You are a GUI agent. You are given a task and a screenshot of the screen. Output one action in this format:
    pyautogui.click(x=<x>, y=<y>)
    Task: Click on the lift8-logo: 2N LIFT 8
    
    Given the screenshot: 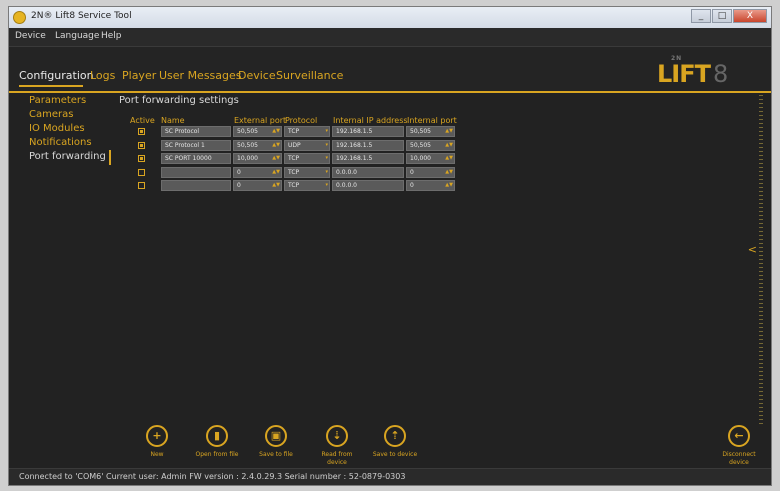 What is the action you would take?
    pyautogui.click(x=693, y=71)
    